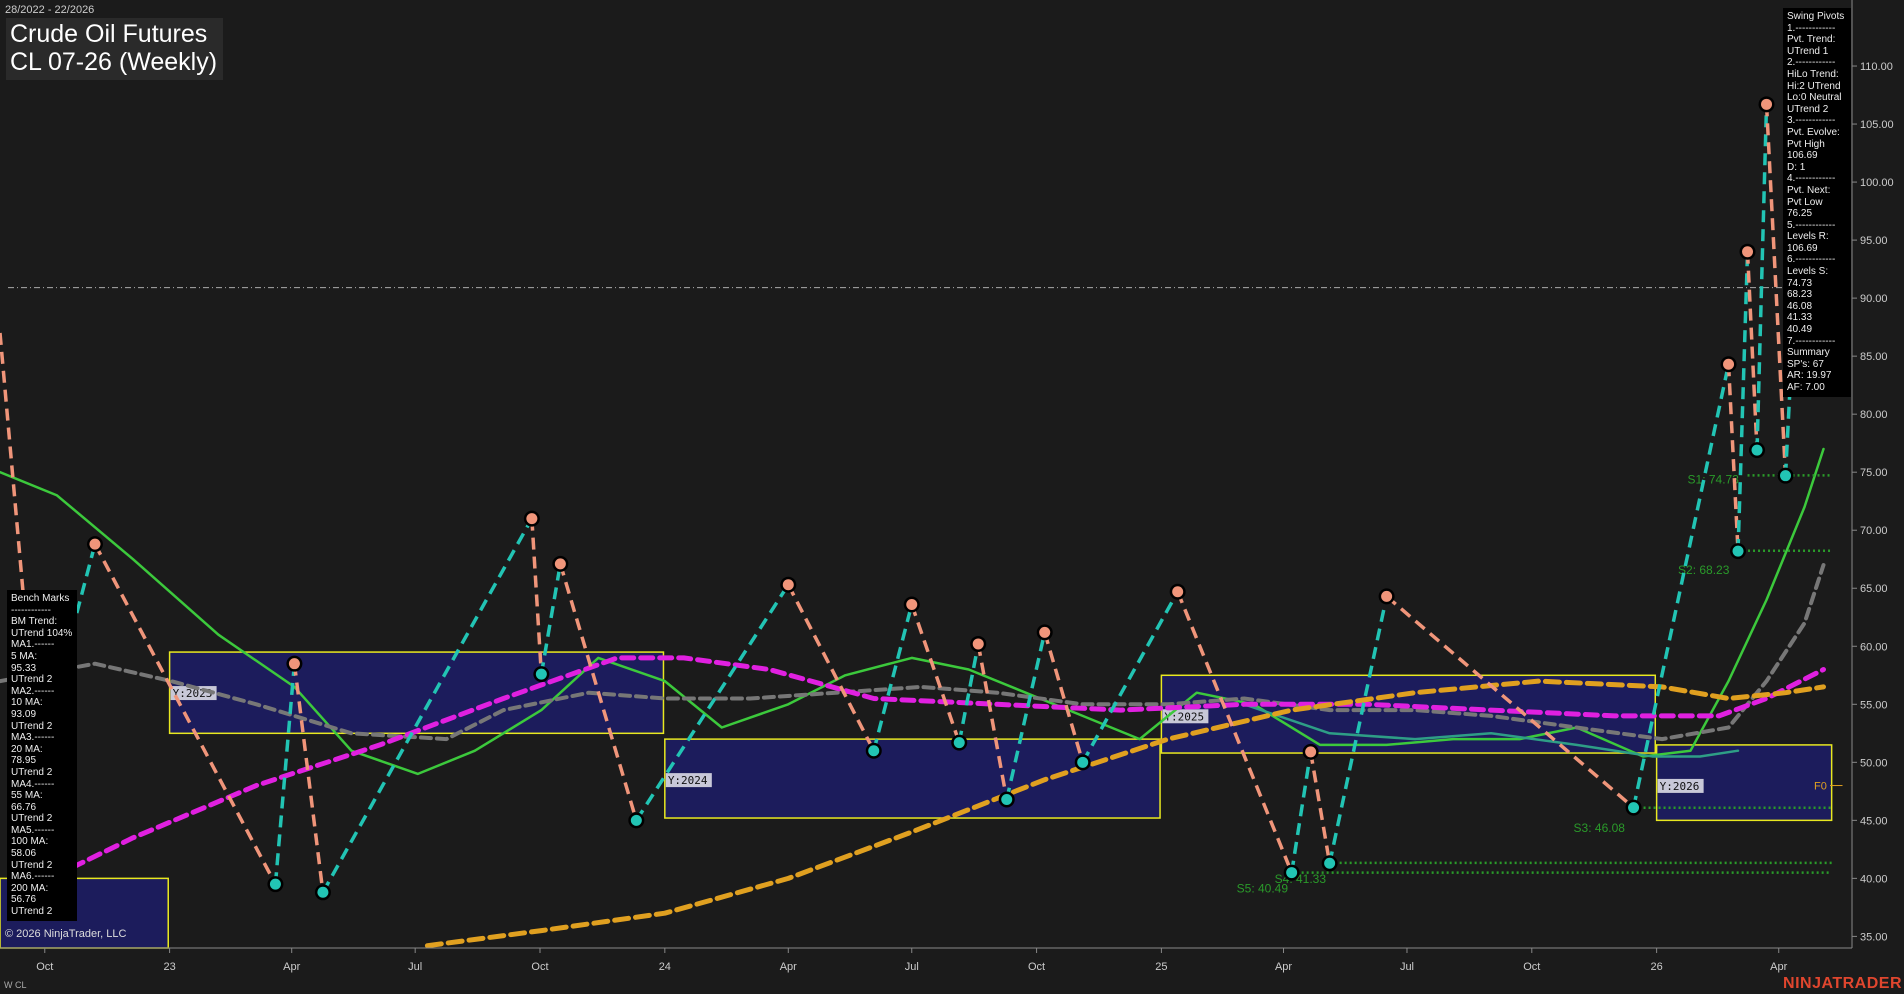  Describe the element at coordinates (1874, 473) in the screenshot. I see `y-axis-tick-label: 75.00` at that location.